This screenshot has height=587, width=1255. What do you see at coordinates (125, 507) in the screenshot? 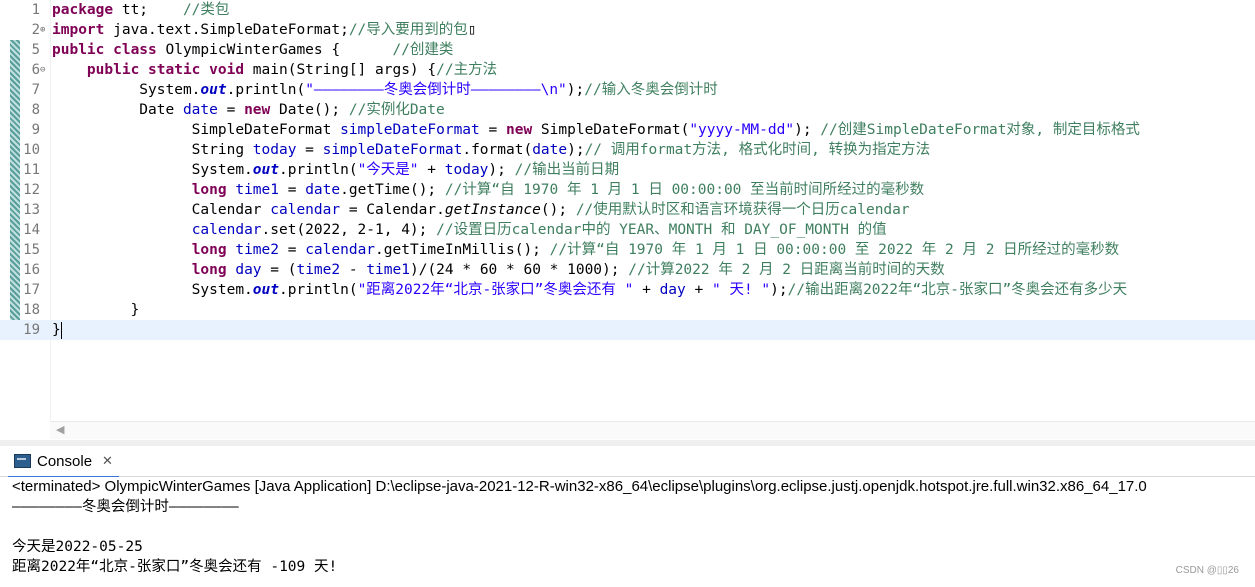
I see `console-output-line: ————————冬奥会倒计时————————` at bounding box center [125, 507].